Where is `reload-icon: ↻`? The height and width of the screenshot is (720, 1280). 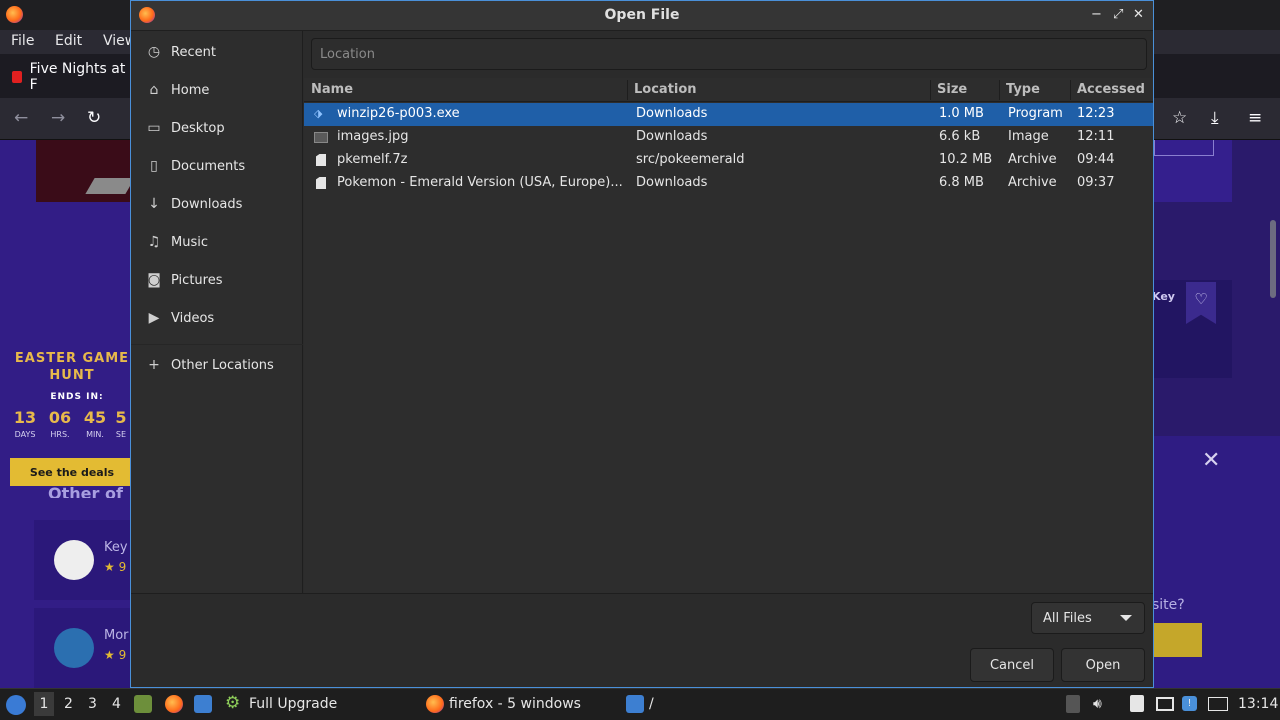 reload-icon: ↻ is located at coordinates (94, 118).